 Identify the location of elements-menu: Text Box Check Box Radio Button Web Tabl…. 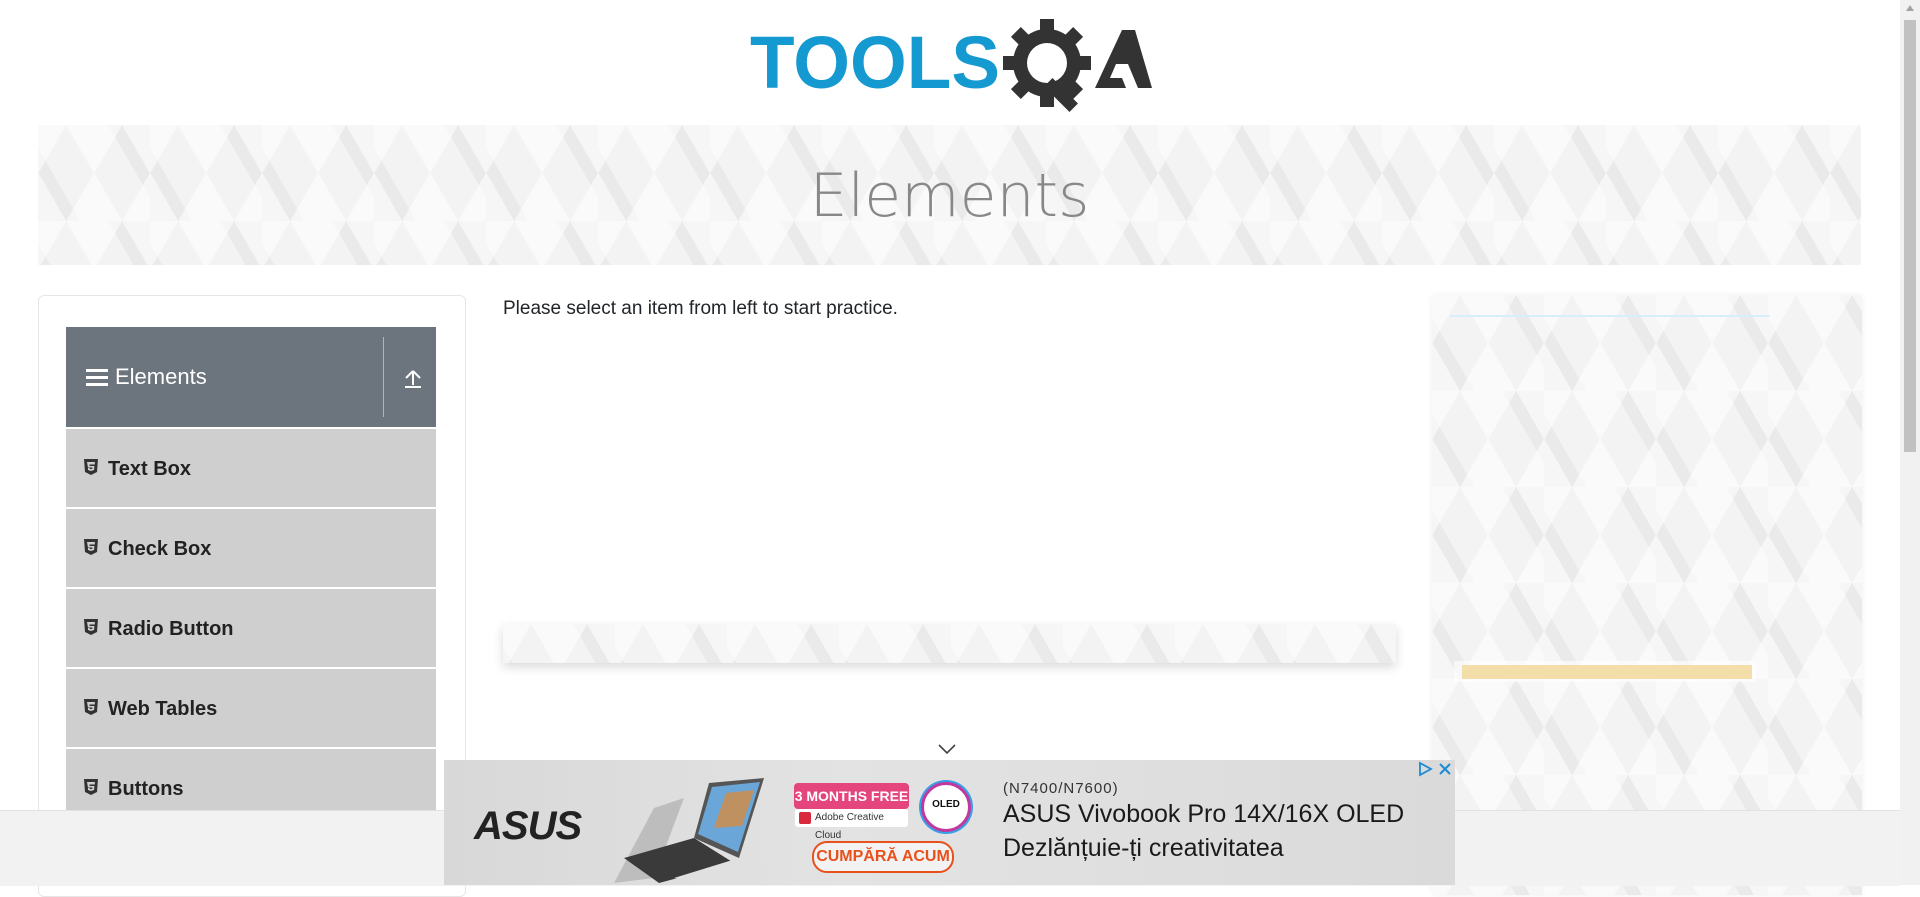
(251, 629).